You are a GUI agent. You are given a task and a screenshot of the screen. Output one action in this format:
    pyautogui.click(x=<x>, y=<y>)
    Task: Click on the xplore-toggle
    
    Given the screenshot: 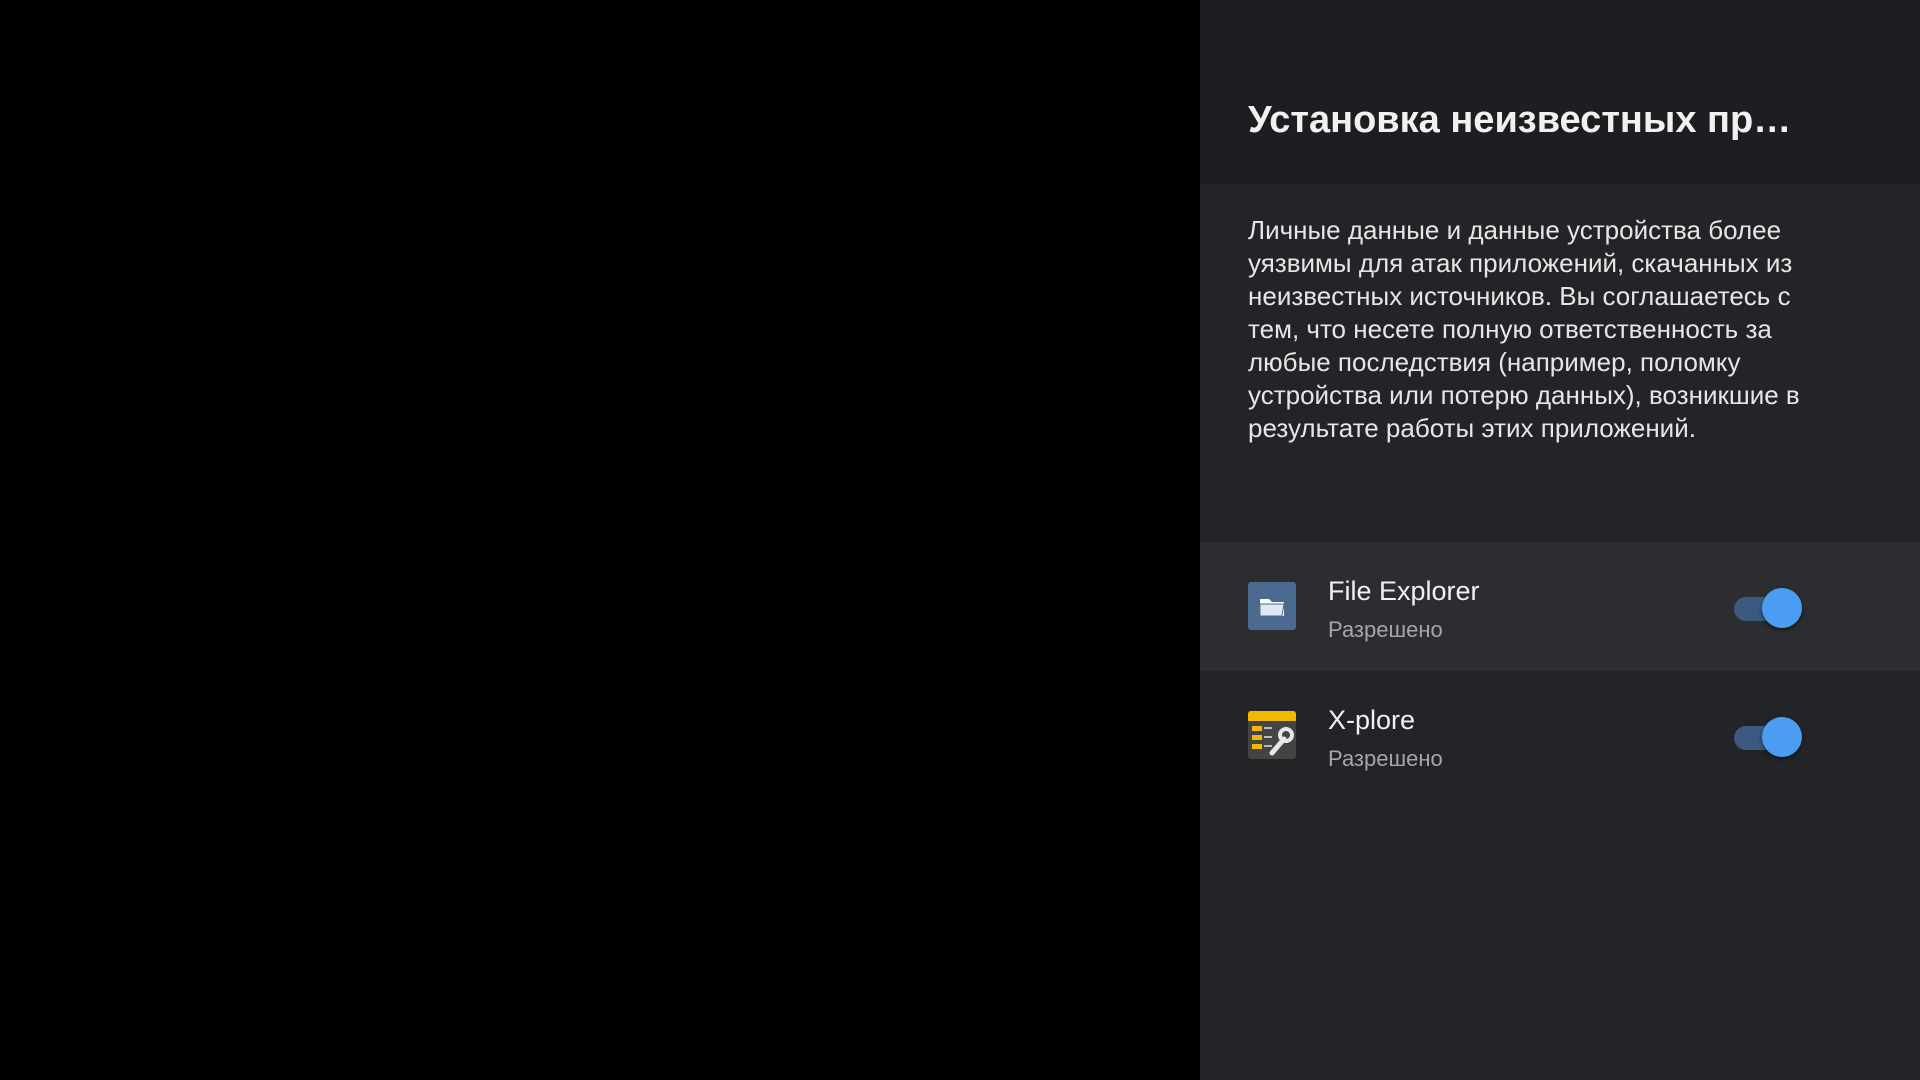 What is the action you would take?
    pyautogui.click(x=1768, y=737)
    